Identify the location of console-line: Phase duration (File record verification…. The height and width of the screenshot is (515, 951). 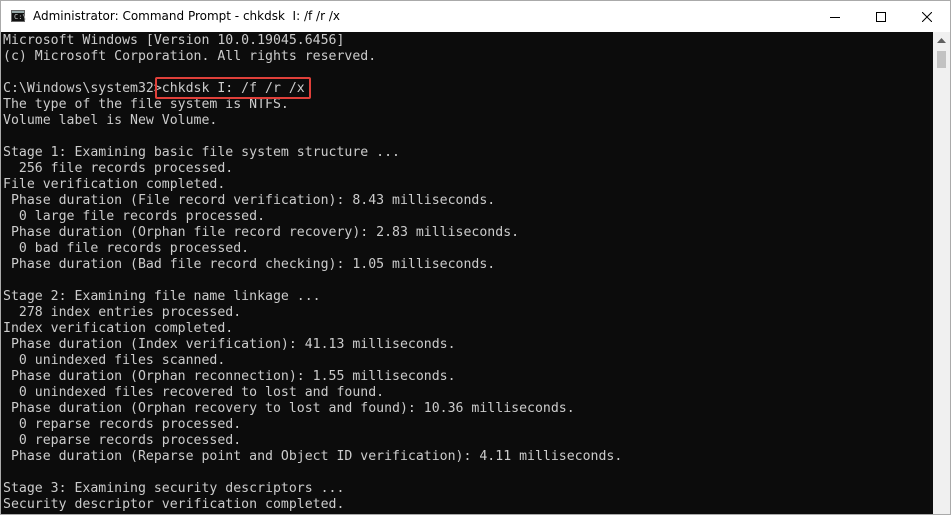
(249, 200).